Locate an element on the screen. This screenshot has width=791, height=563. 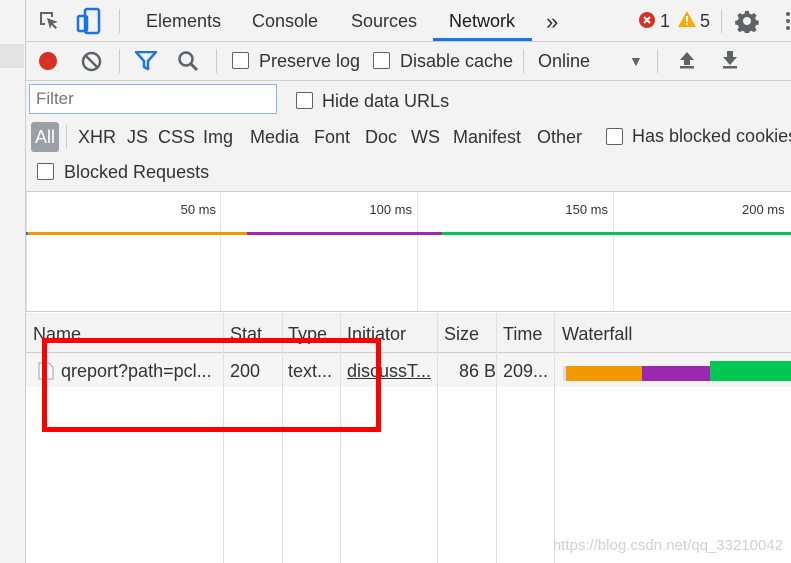
left-panel-selected-row is located at coordinates (12, 56).